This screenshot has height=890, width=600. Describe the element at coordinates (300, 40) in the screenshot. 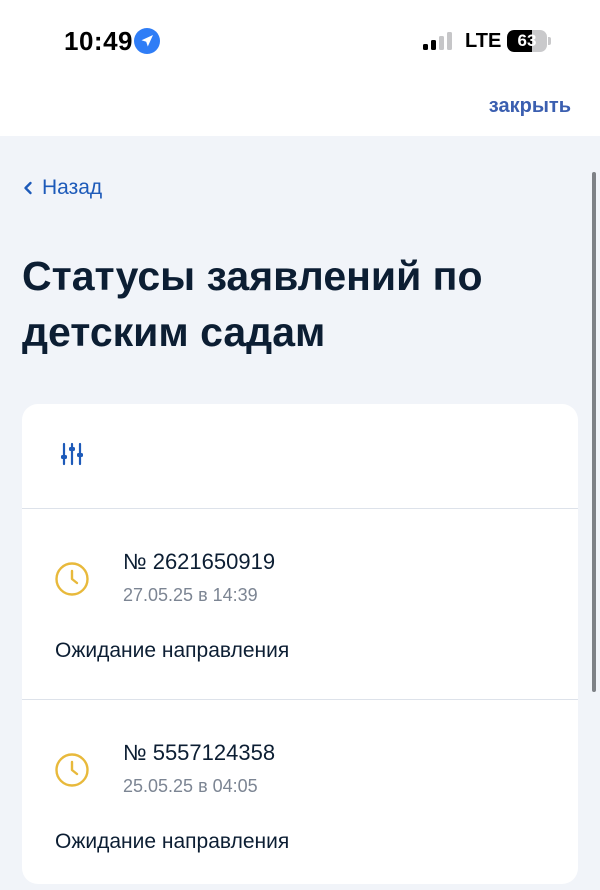

I see `status-bar: 10:49 LTE 63` at that location.